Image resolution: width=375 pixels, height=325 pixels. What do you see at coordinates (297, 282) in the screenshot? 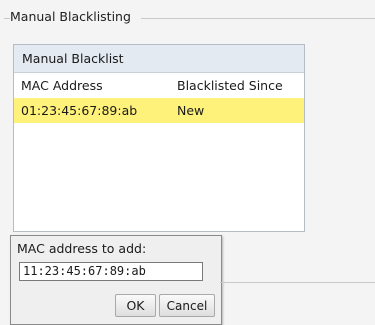
I see `fieldset-divider` at bounding box center [297, 282].